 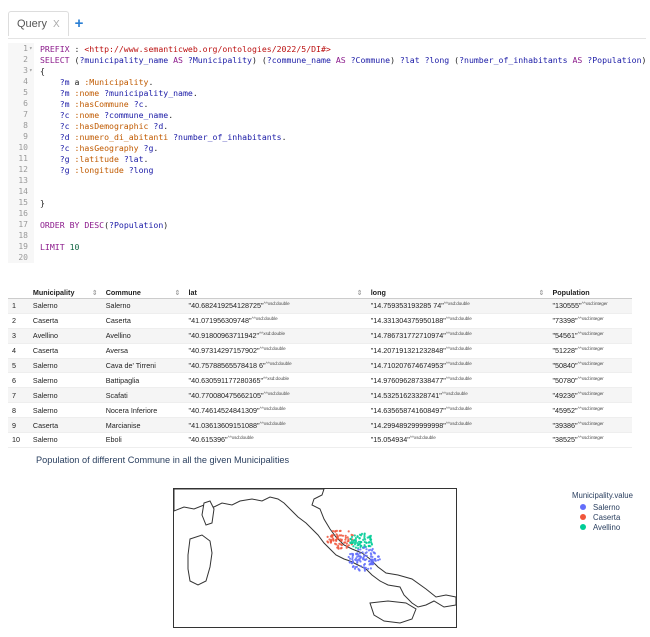 I want to click on tab-query: Query X, so click(x=38, y=23).